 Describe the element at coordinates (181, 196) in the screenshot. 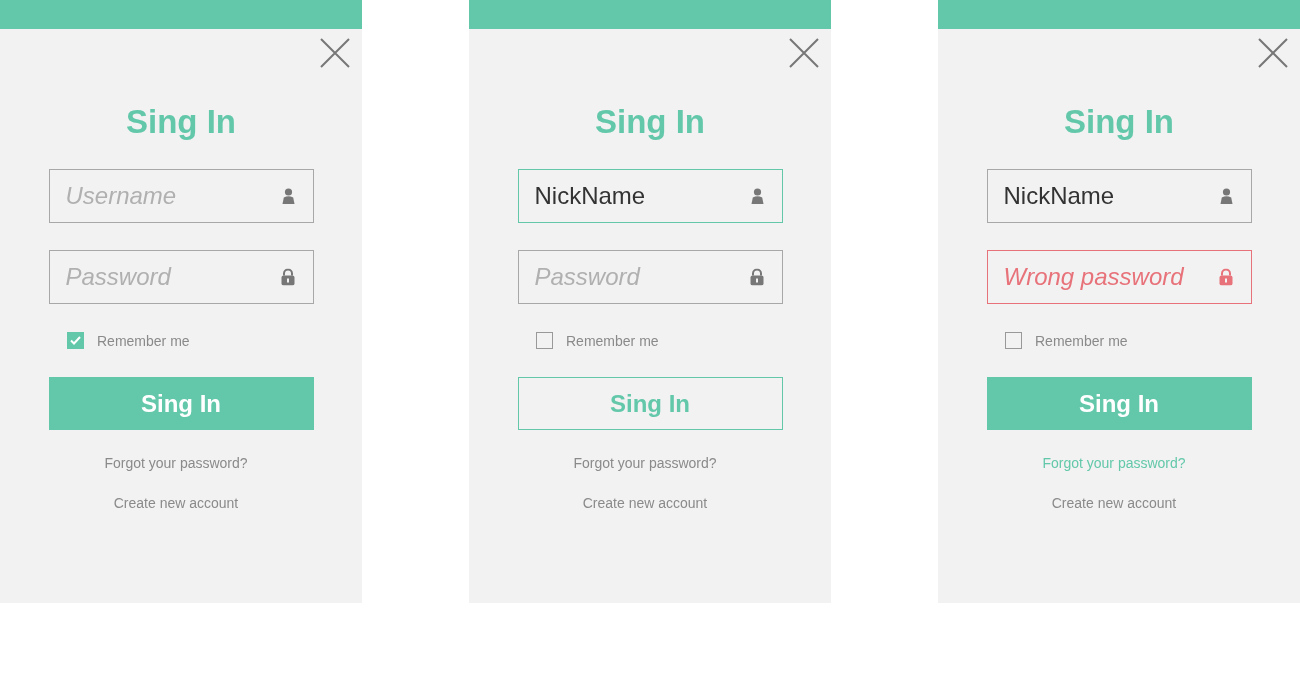

I see `input-field: Username` at that location.